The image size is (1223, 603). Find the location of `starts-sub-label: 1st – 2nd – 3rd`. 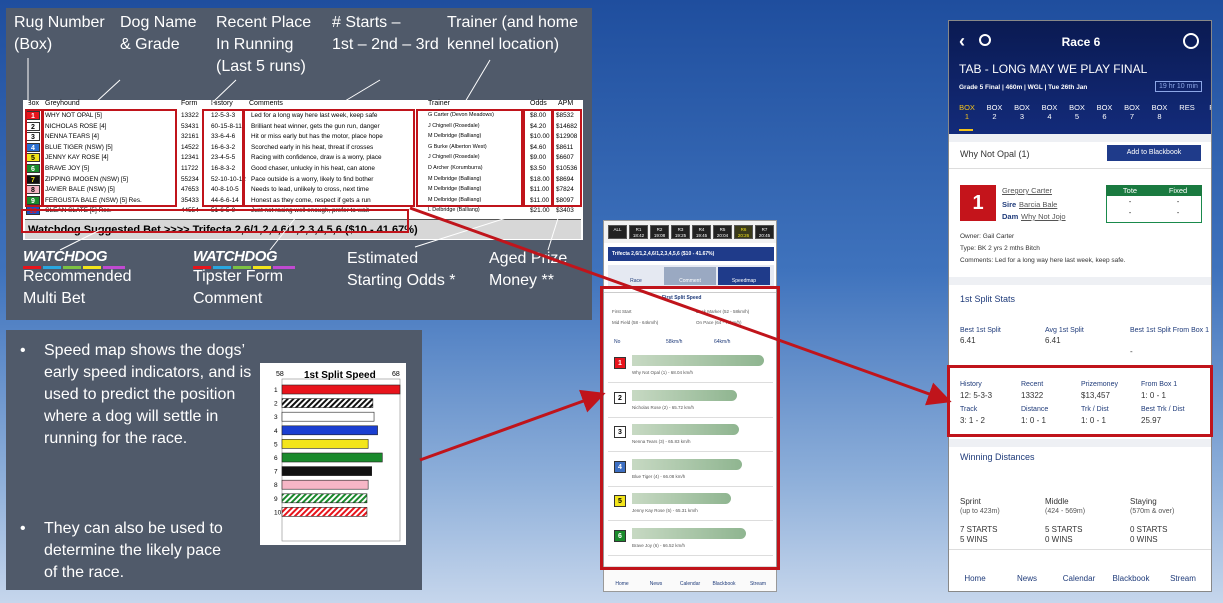

starts-sub-label: 1st – 2nd – 3rd is located at coordinates (385, 44).